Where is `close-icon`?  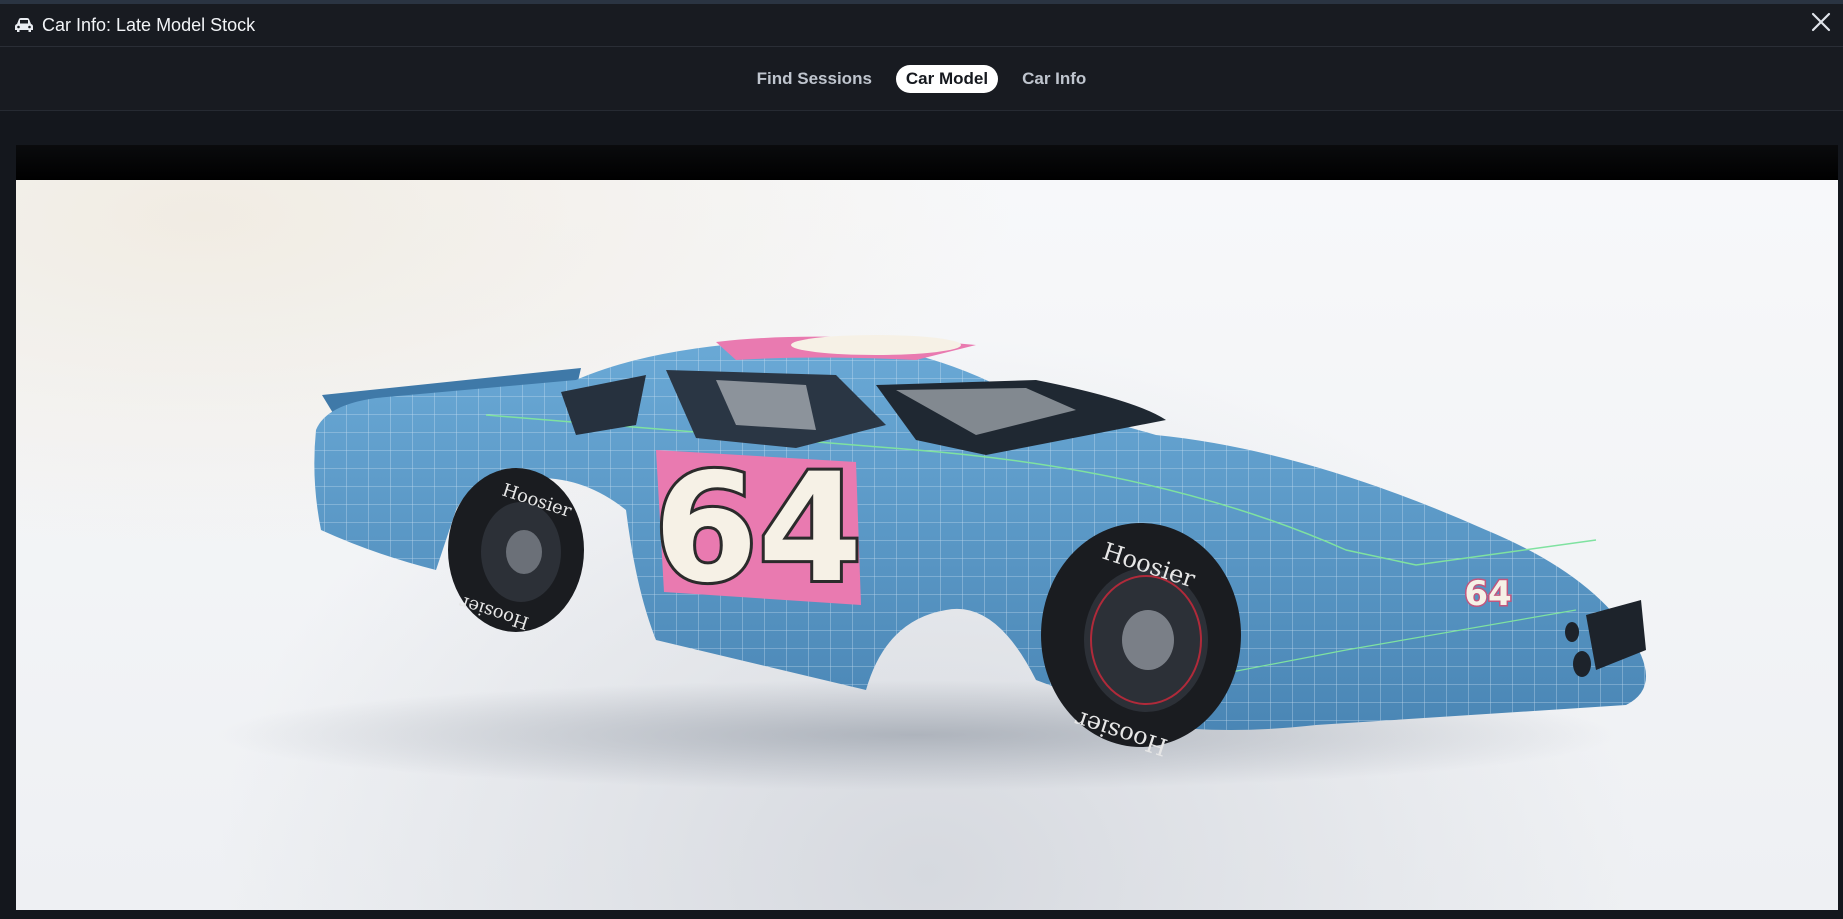 close-icon is located at coordinates (1821, 22).